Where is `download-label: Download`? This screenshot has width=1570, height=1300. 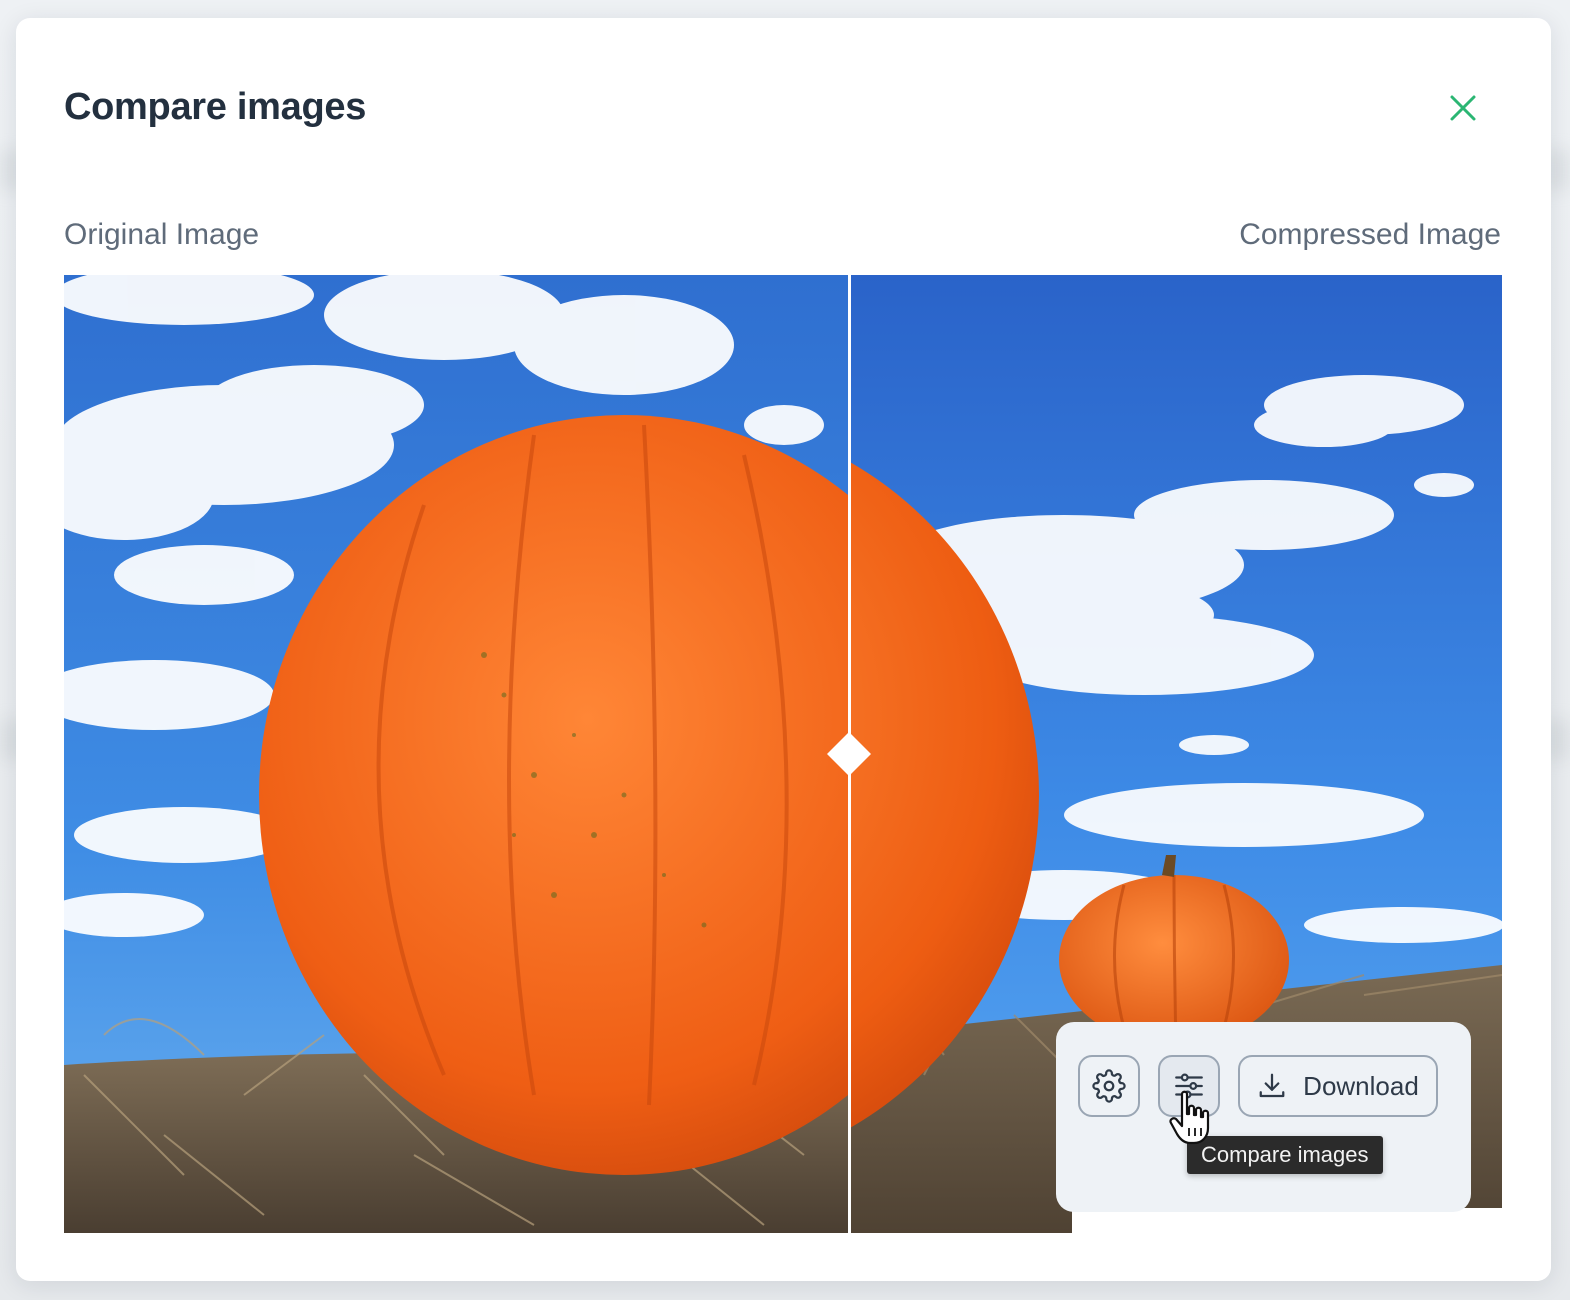
download-label: Download is located at coordinates (1361, 1085).